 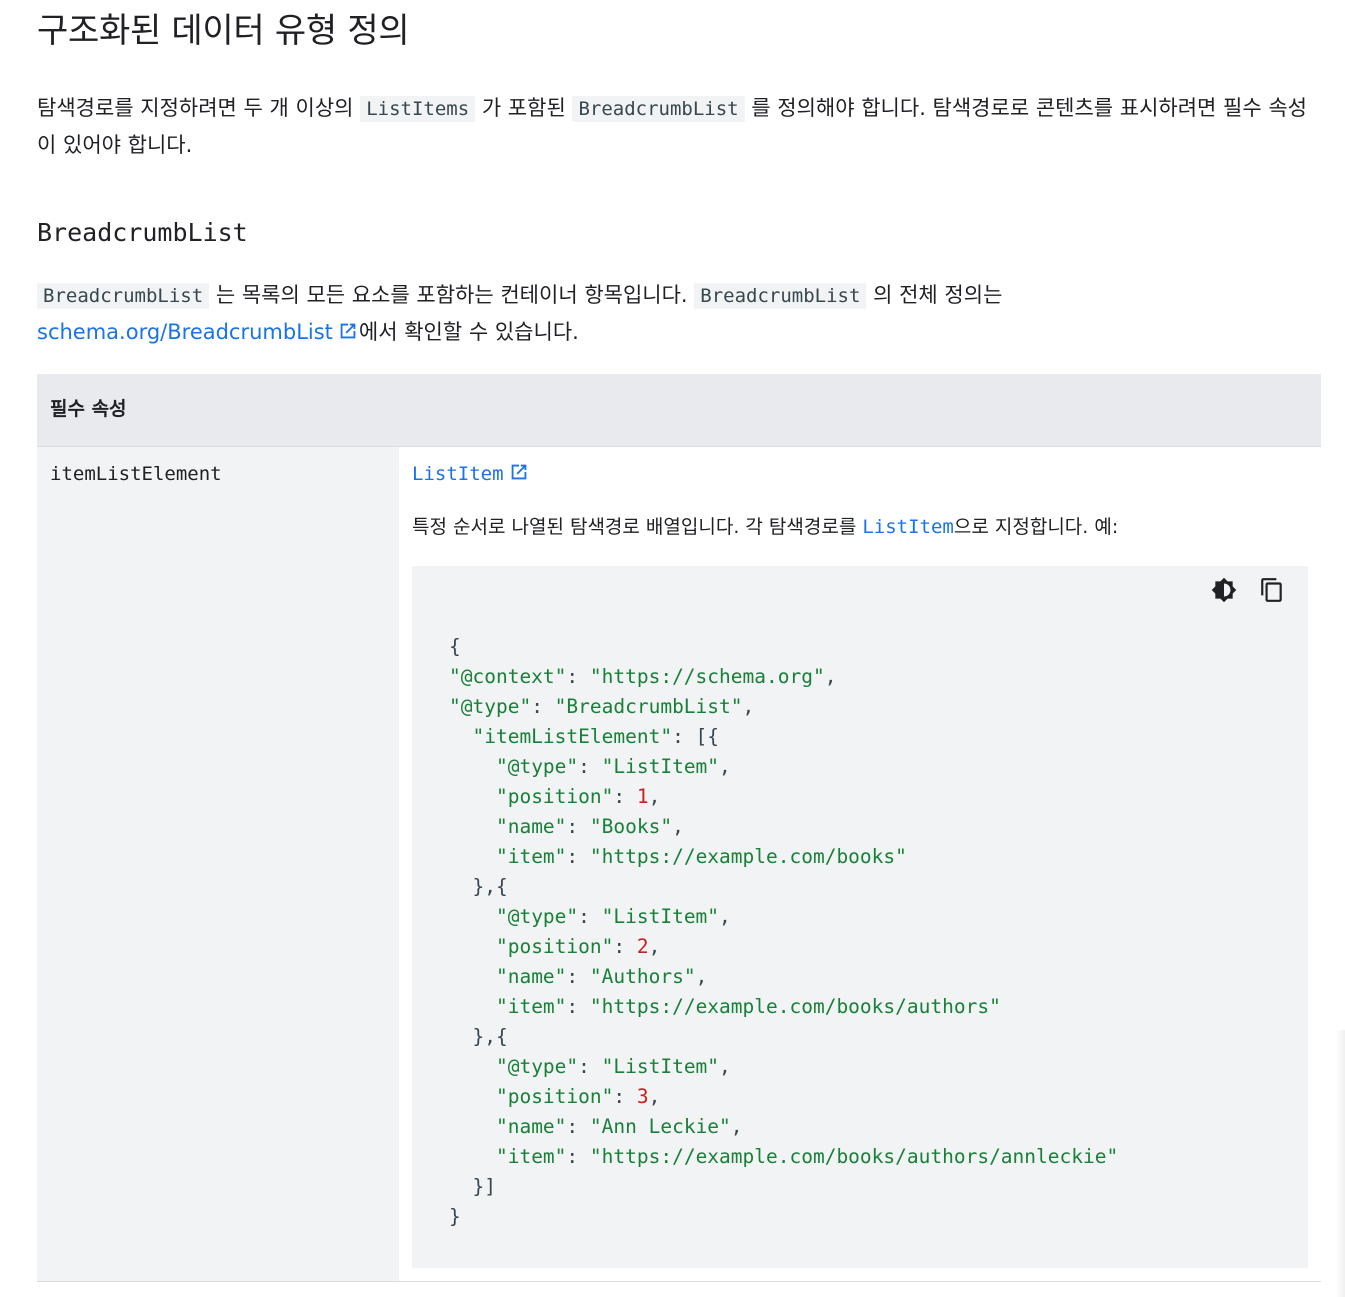 What do you see at coordinates (578, 1096) in the screenshot?
I see `code-line: "position": 3,` at bounding box center [578, 1096].